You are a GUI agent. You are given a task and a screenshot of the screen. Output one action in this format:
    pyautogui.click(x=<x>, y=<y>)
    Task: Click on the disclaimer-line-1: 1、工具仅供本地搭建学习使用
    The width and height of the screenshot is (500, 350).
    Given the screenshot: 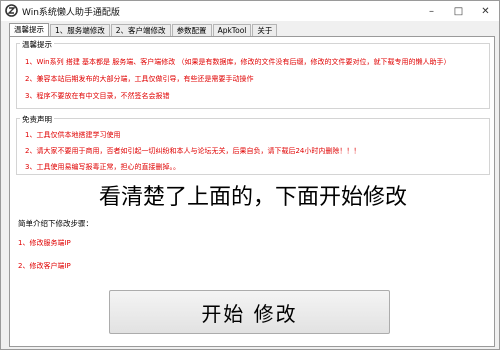 What is the action you would take?
    pyautogui.click(x=73, y=135)
    